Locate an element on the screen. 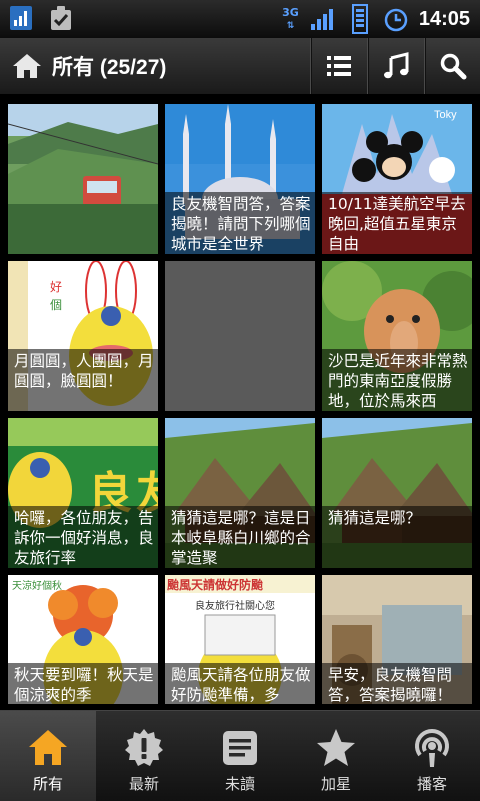 The height and width of the screenshot is (801, 480). nav-unread: 未讀 is located at coordinates (240, 756).